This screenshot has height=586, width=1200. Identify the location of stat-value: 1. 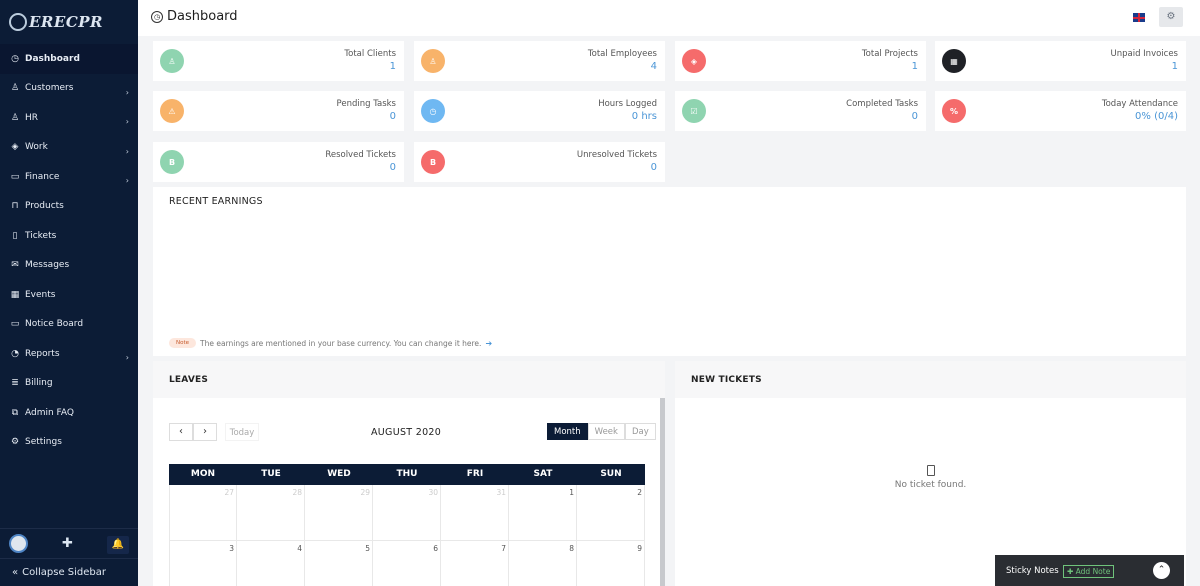
(392, 66).